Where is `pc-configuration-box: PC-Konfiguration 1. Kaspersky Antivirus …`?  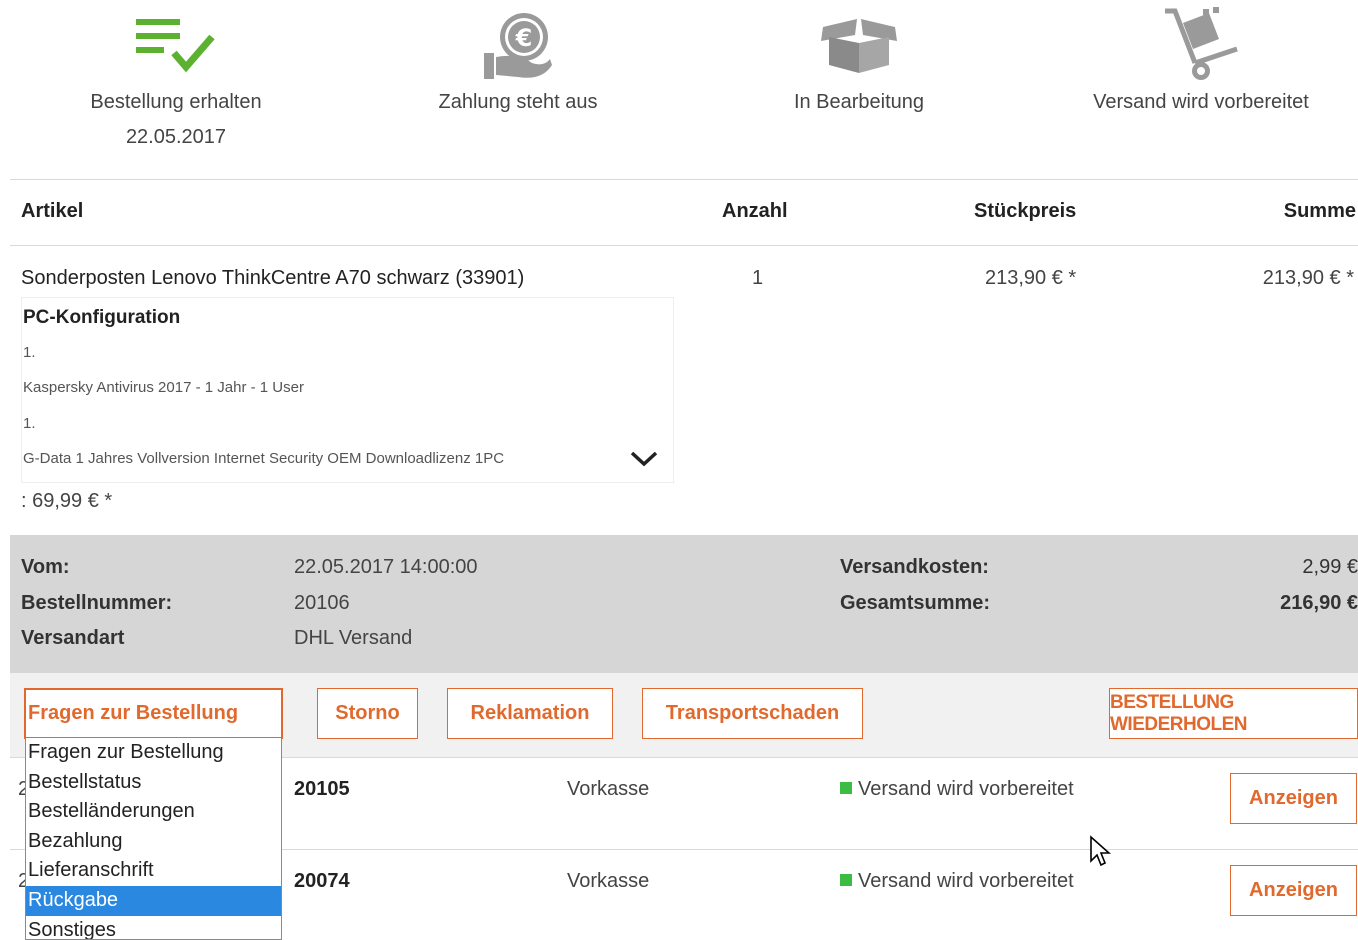
pc-configuration-box: PC-Konfiguration 1. Kaspersky Antivirus … is located at coordinates (347, 390).